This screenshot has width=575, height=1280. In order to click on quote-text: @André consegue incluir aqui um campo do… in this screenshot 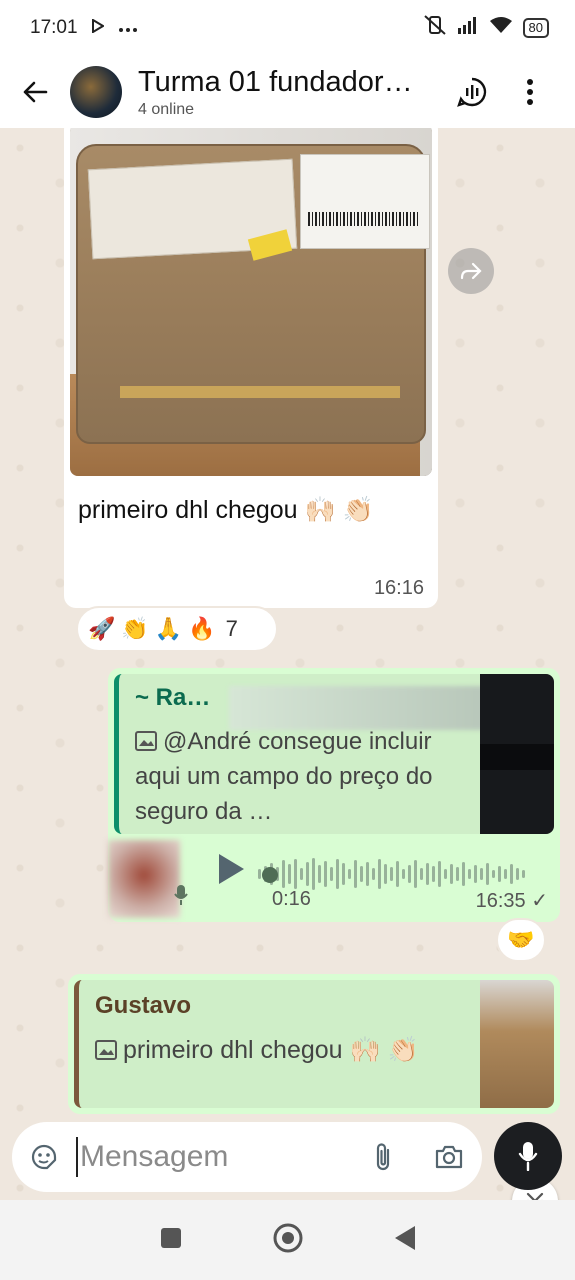, I will do `click(284, 776)`.